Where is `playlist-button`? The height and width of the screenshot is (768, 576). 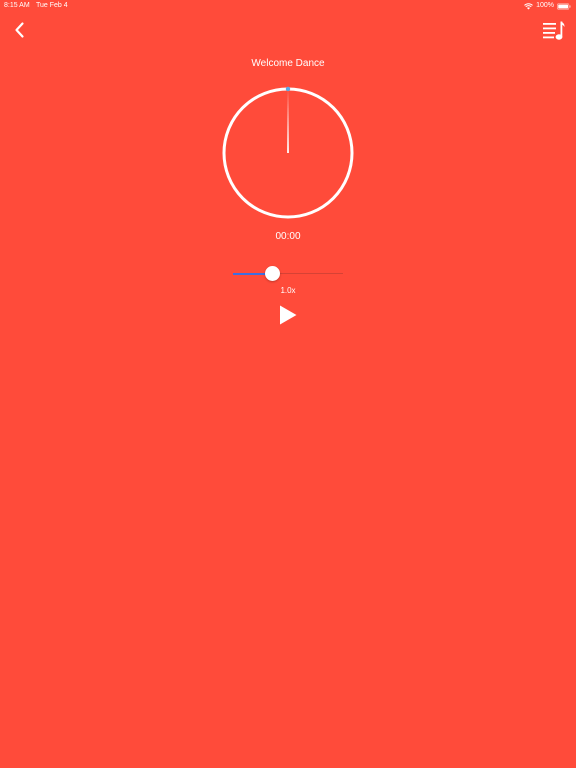
playlist-button is located at coordinates (554, 31).